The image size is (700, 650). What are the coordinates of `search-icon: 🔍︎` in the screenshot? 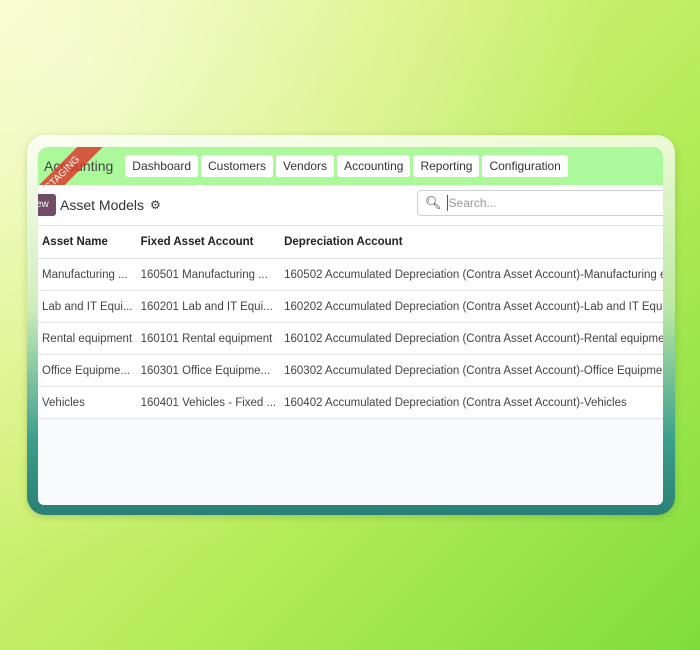 It's located at (433, 203).